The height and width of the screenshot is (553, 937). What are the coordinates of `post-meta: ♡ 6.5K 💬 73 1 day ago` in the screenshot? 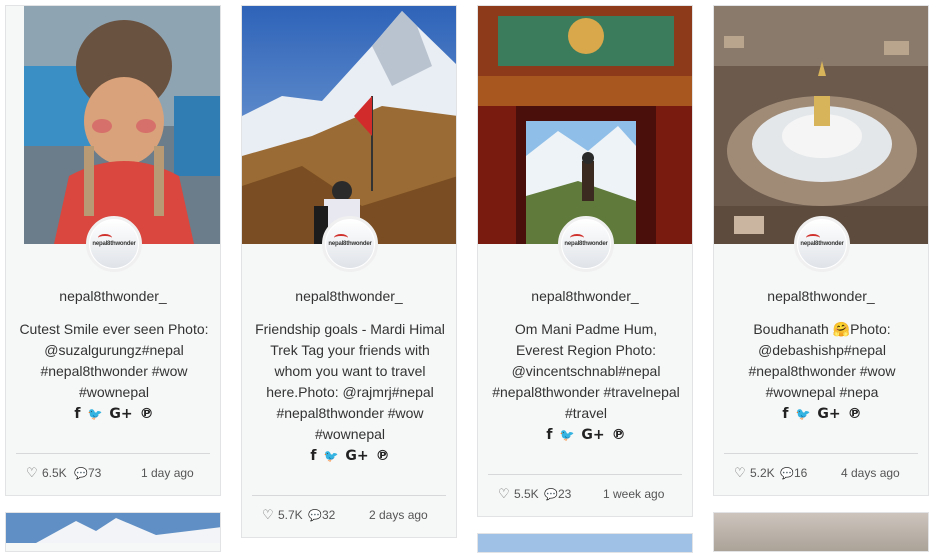 It's located at (113, 473).